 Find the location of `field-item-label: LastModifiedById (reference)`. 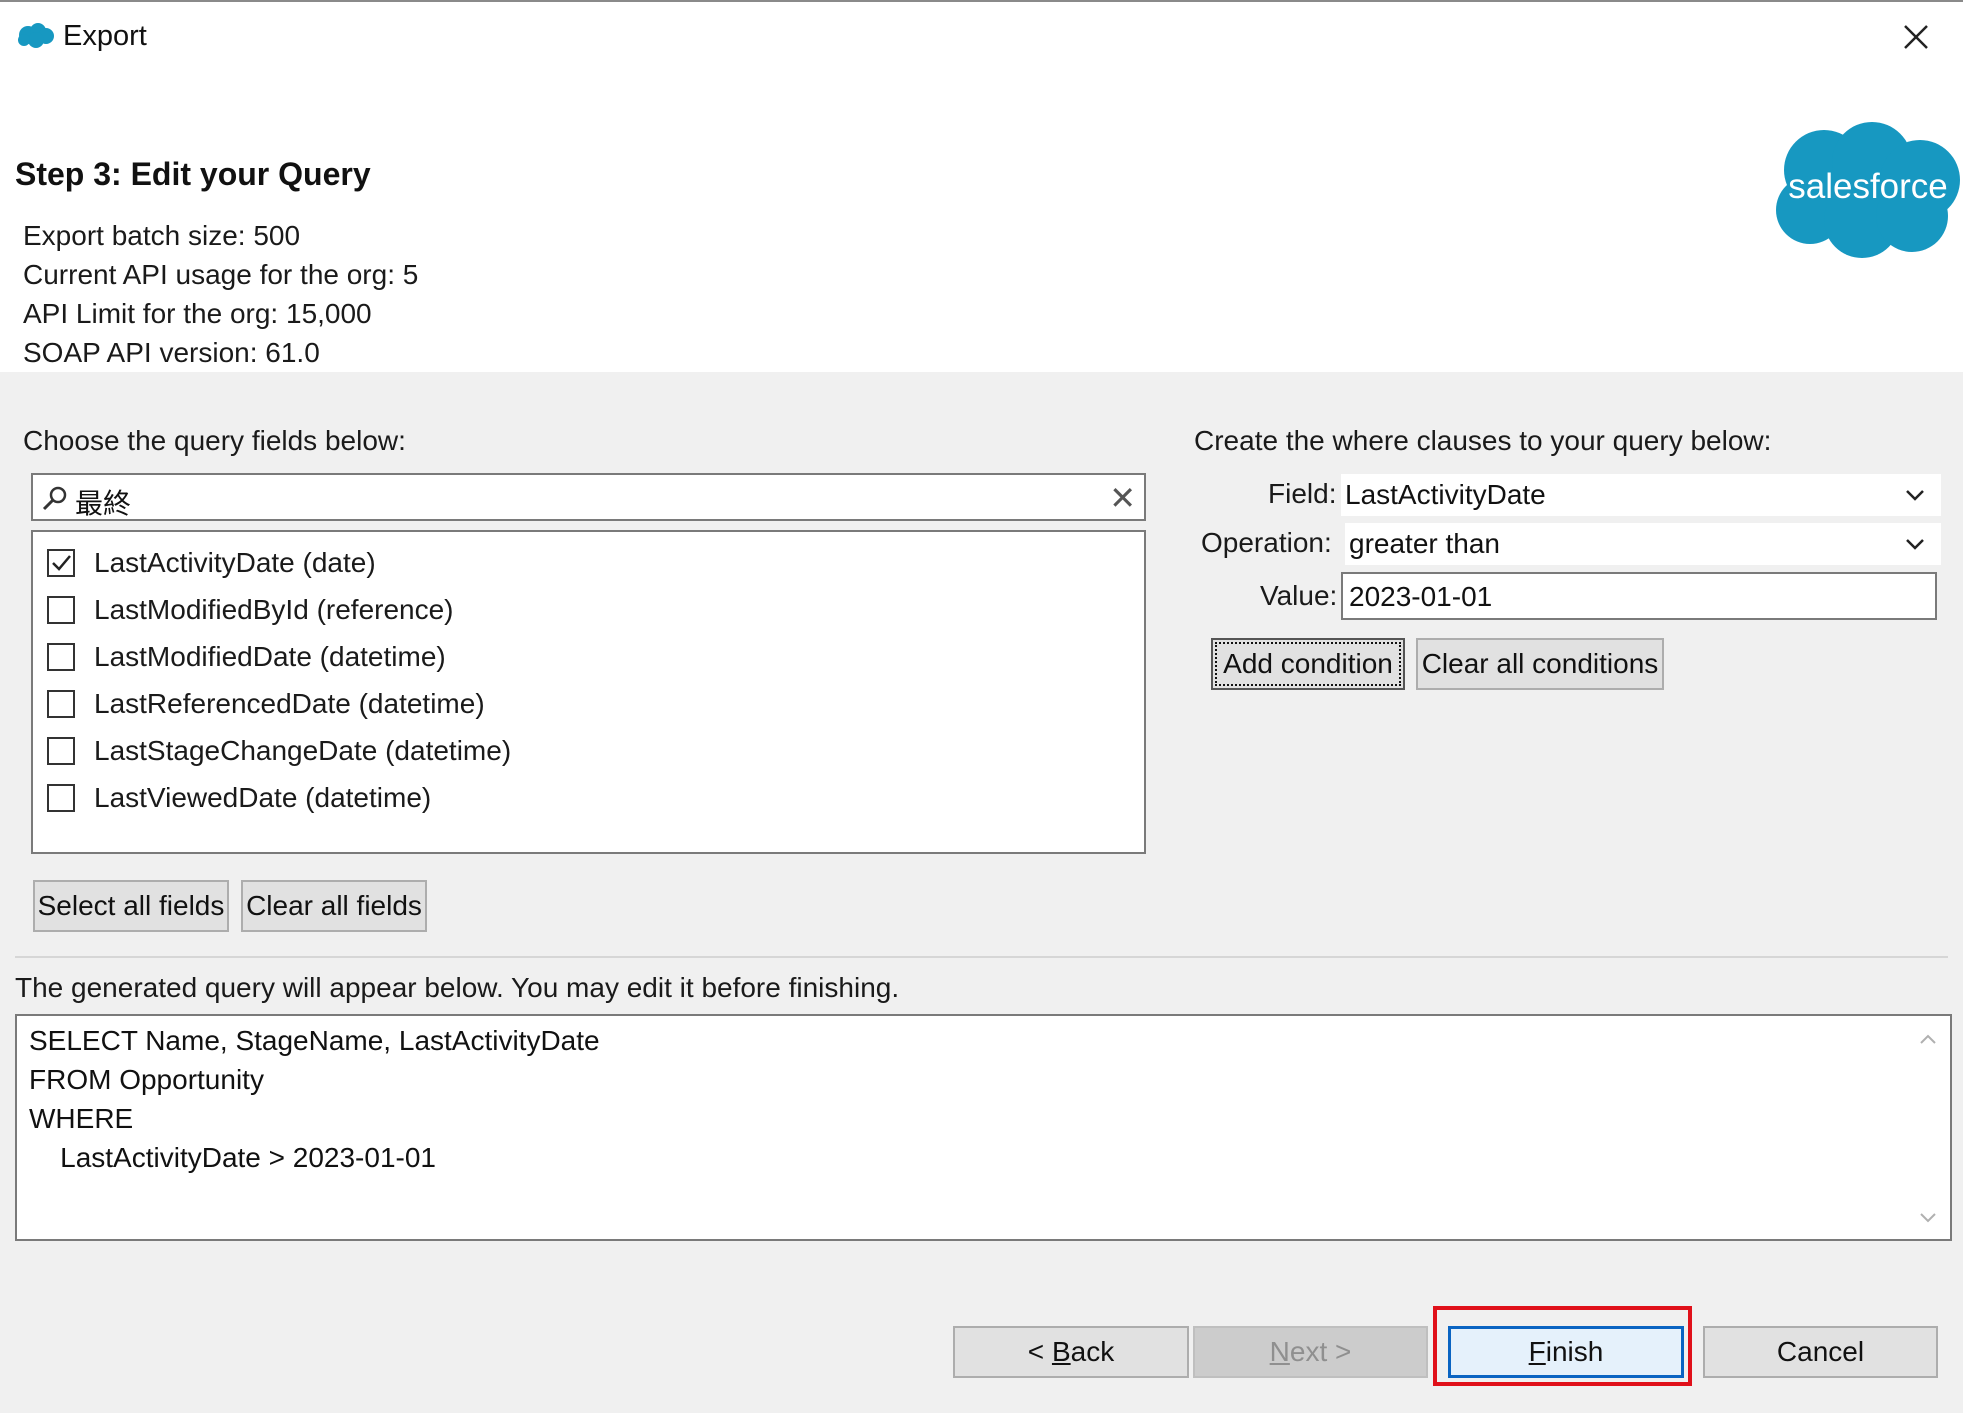

field-item-label: LastModifiedById (reference) is located at coordinates (274, 609).